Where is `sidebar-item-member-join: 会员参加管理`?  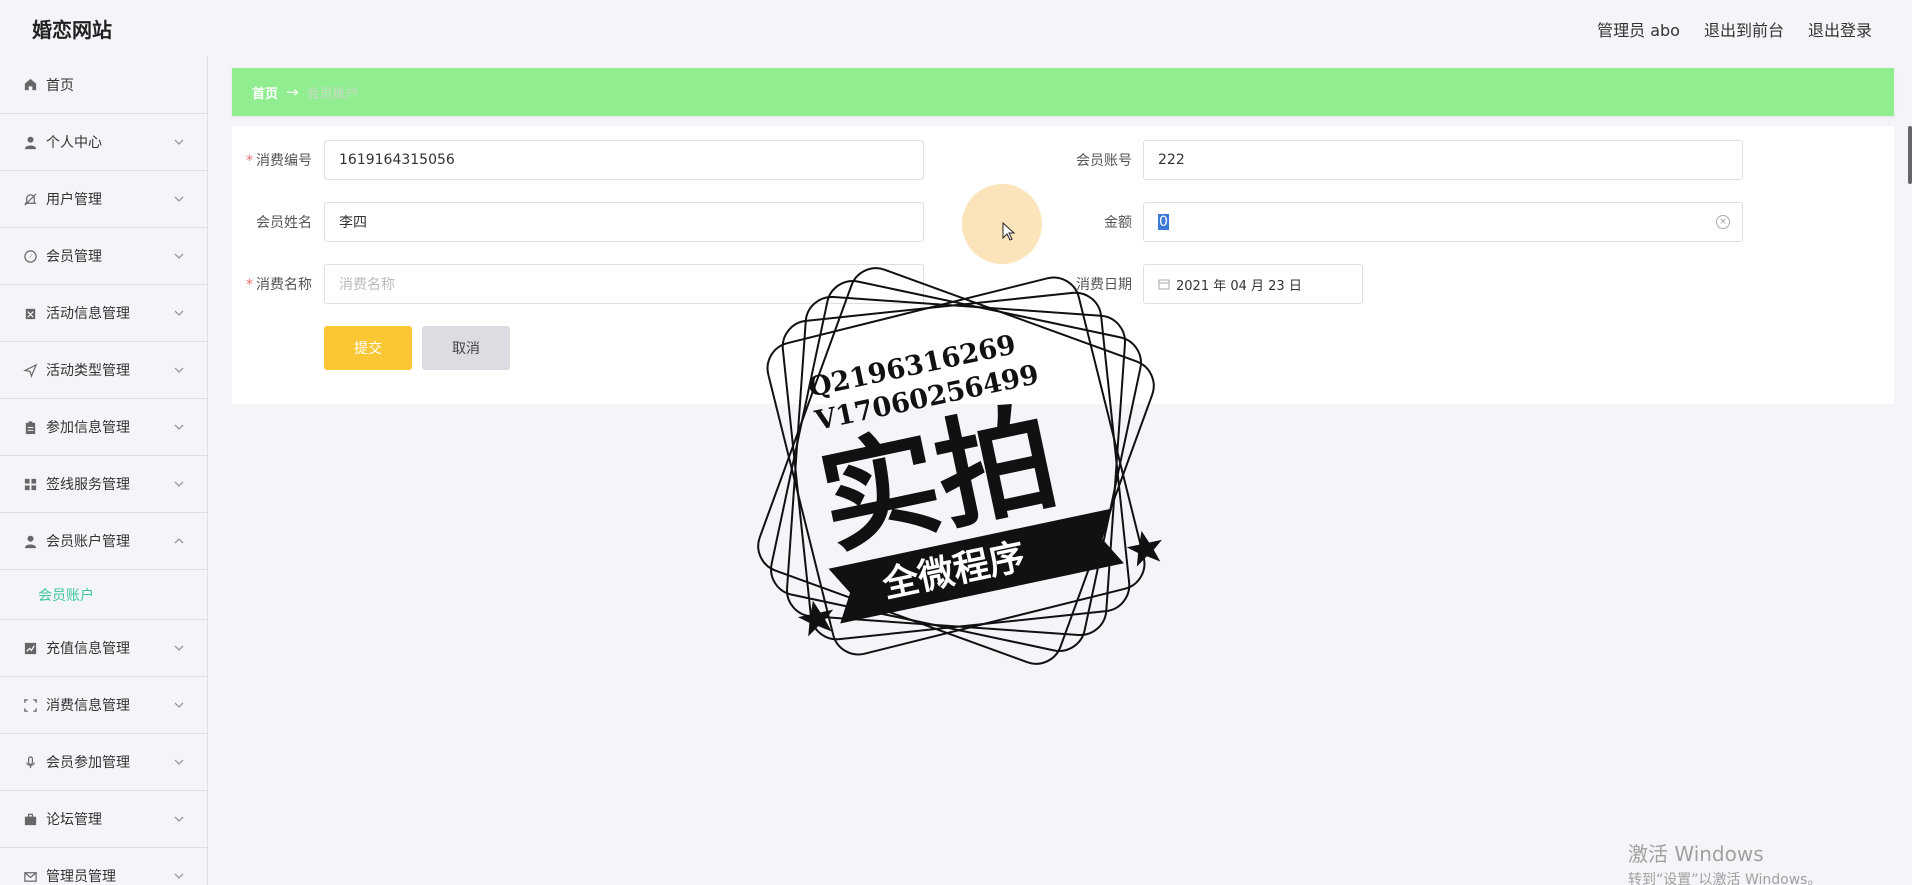
sidebar-item-member-join: 会员参加管理 is located at coordinates (103, 762).